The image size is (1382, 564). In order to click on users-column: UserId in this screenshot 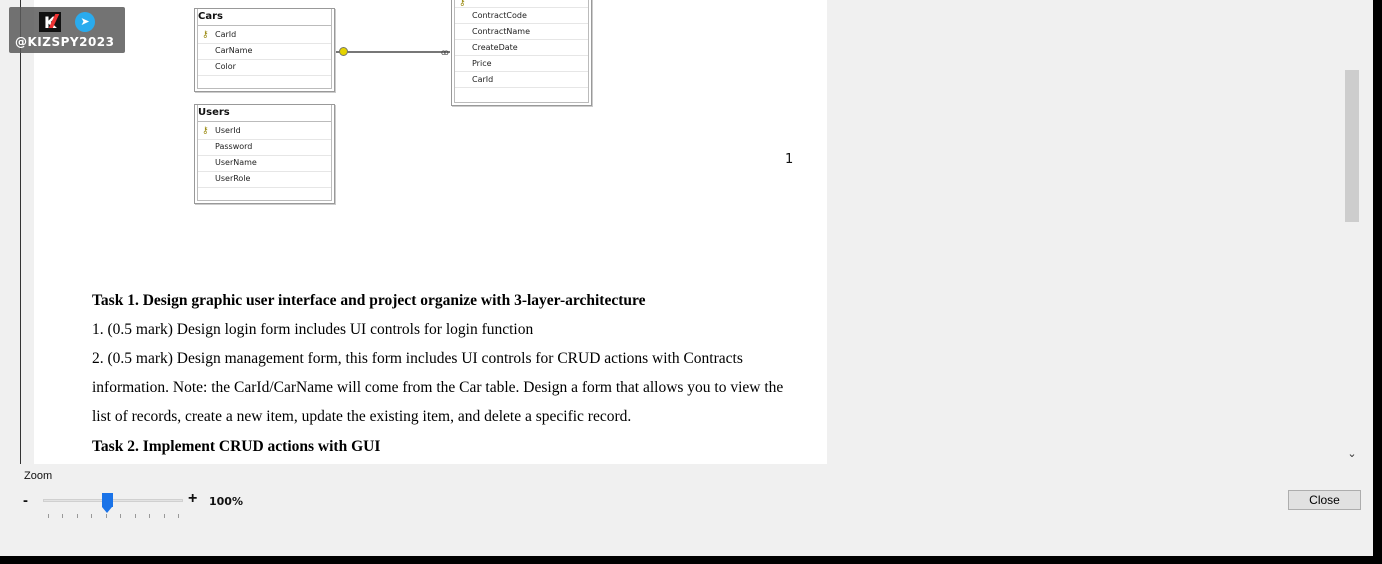, I will do `click(228, 130)`.